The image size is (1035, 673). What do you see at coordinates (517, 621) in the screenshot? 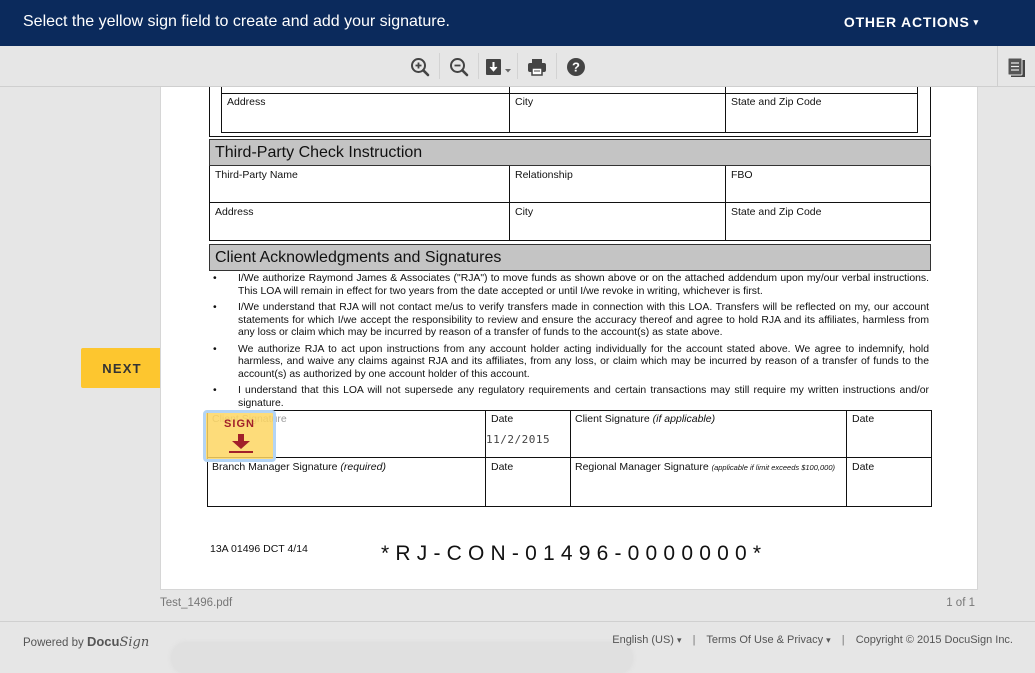
I see `footer-divider` at bounding box center [517, 621].